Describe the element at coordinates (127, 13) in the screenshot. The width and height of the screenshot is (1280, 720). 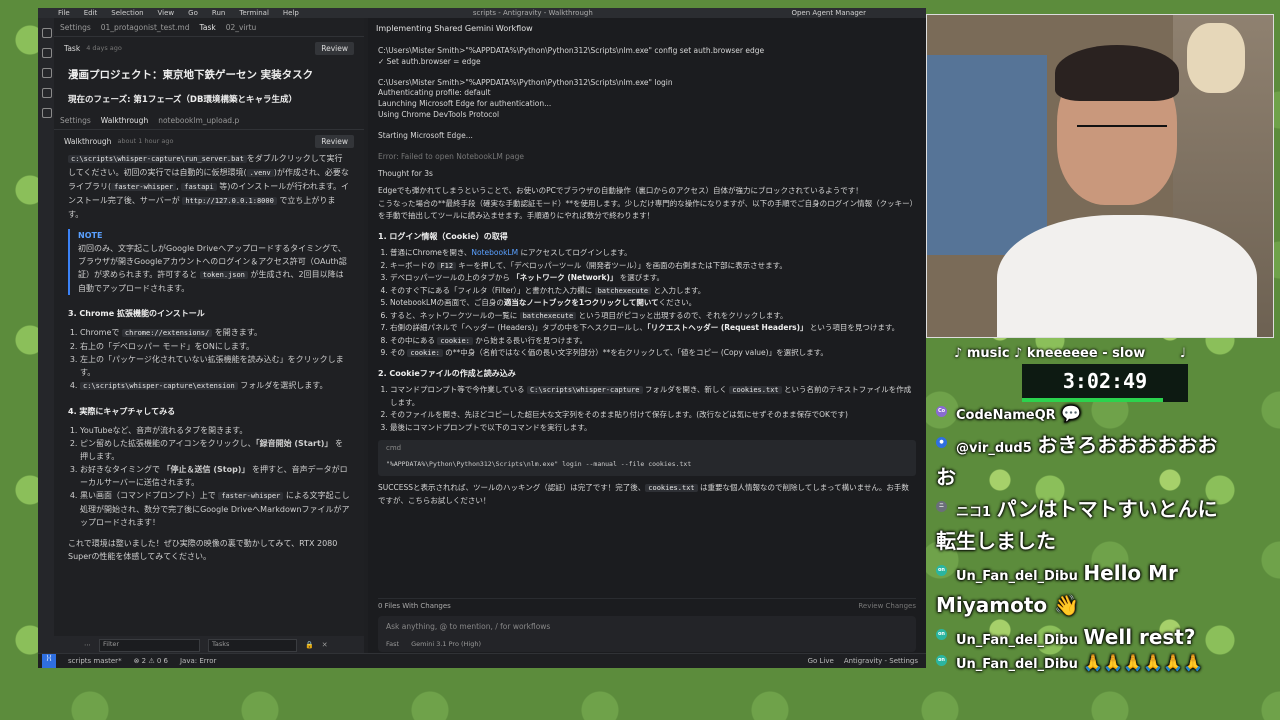
I see `menu-selection: Selection` at that location.